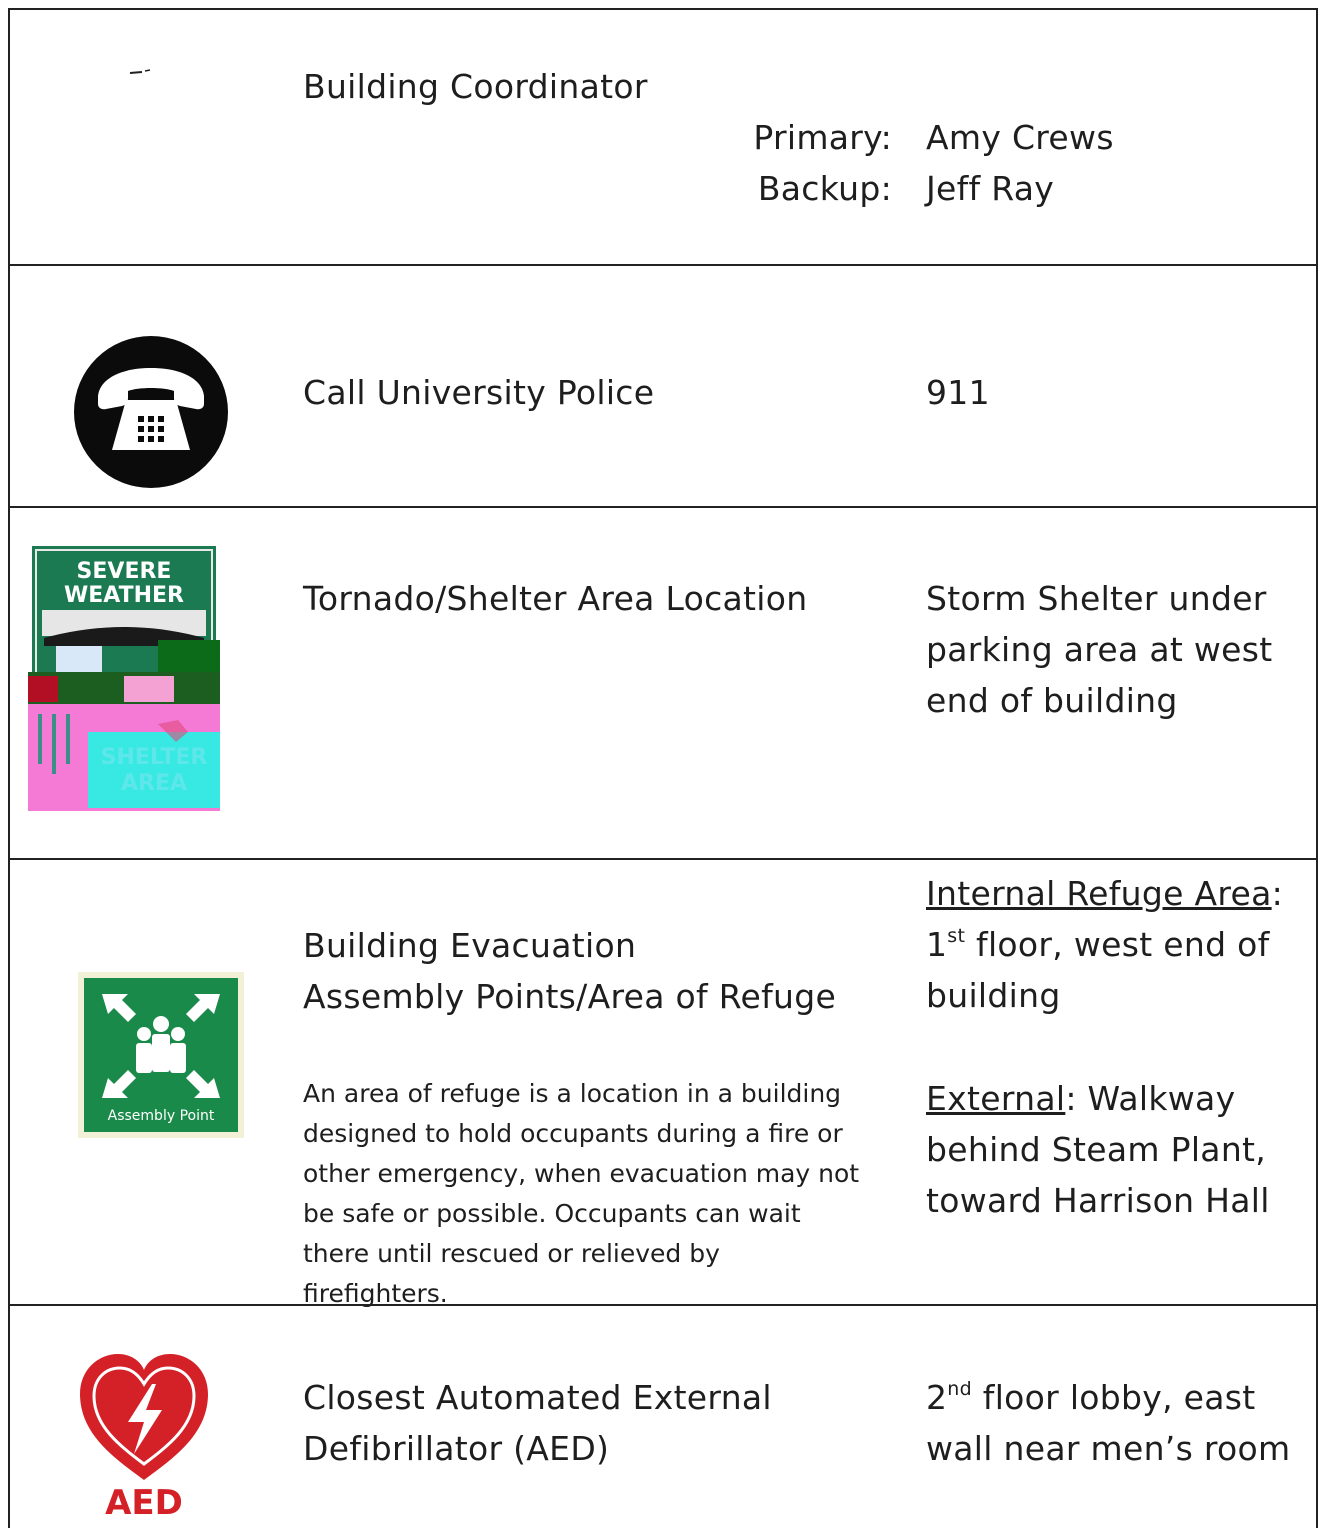 The image size is (1321, 1534). I want to click on severe-weather-shelter-sign-icon: SEVERE WEATHER SHELTER AREA, so click(124, 678).